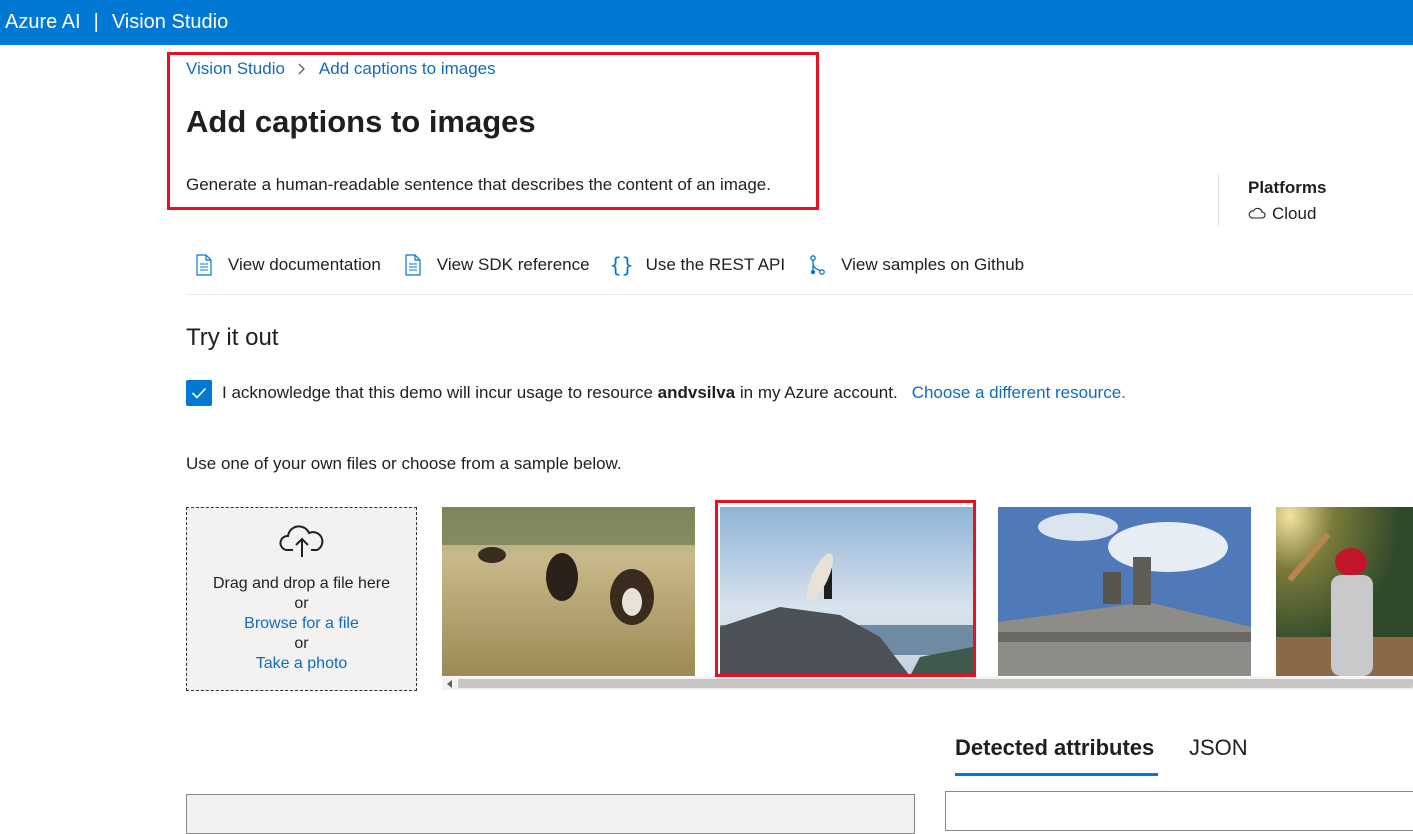 The width and height of the screenshot is (1413, 834). What do you see at coordinates (933, 264) in the screenshot?
I see `view-samples-github-label: View samples on Github` at bounding box center [933, 264].